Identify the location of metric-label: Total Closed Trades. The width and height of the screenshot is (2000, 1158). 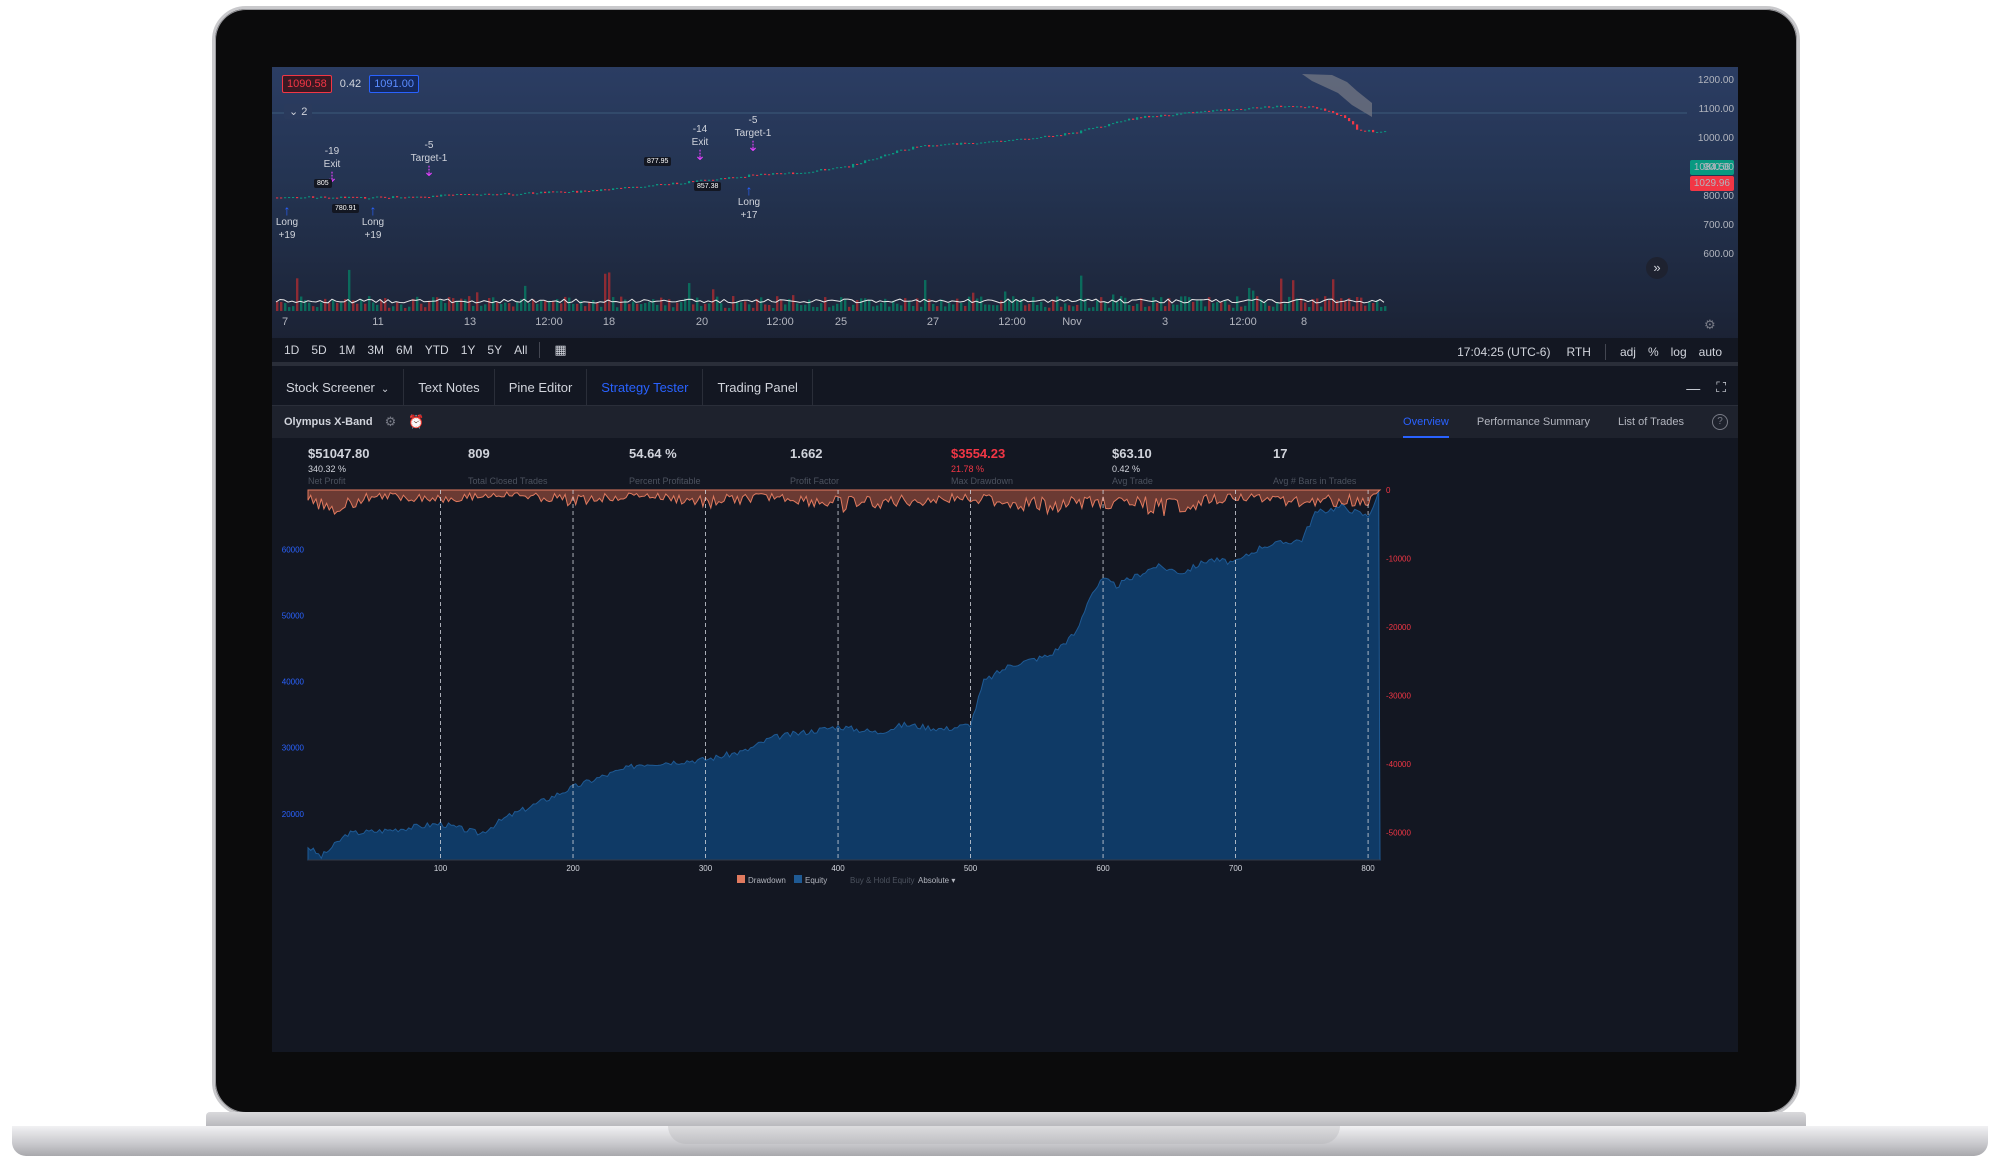
(508, 481).